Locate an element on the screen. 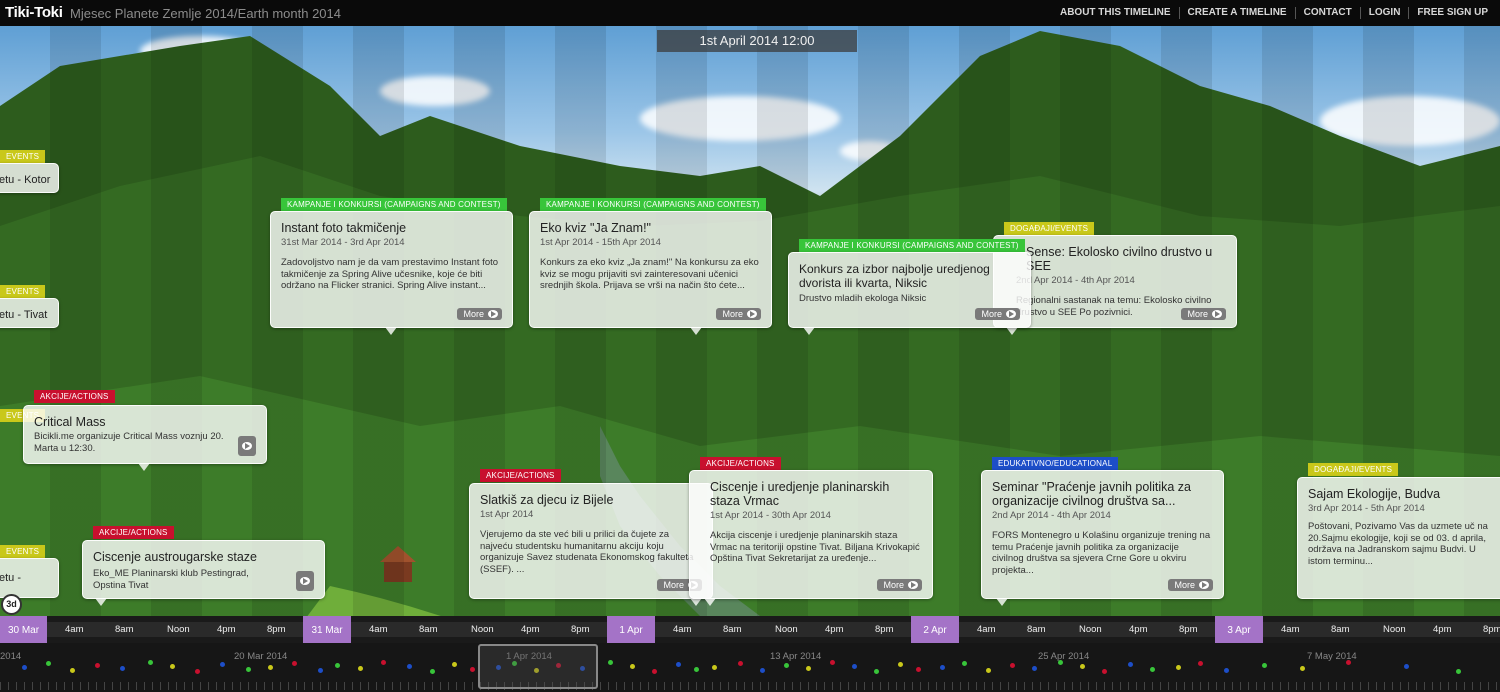 The image size is (1500, 692). story-tag: AKCIJE/ACTIONS is located at coordinates (74, 396).